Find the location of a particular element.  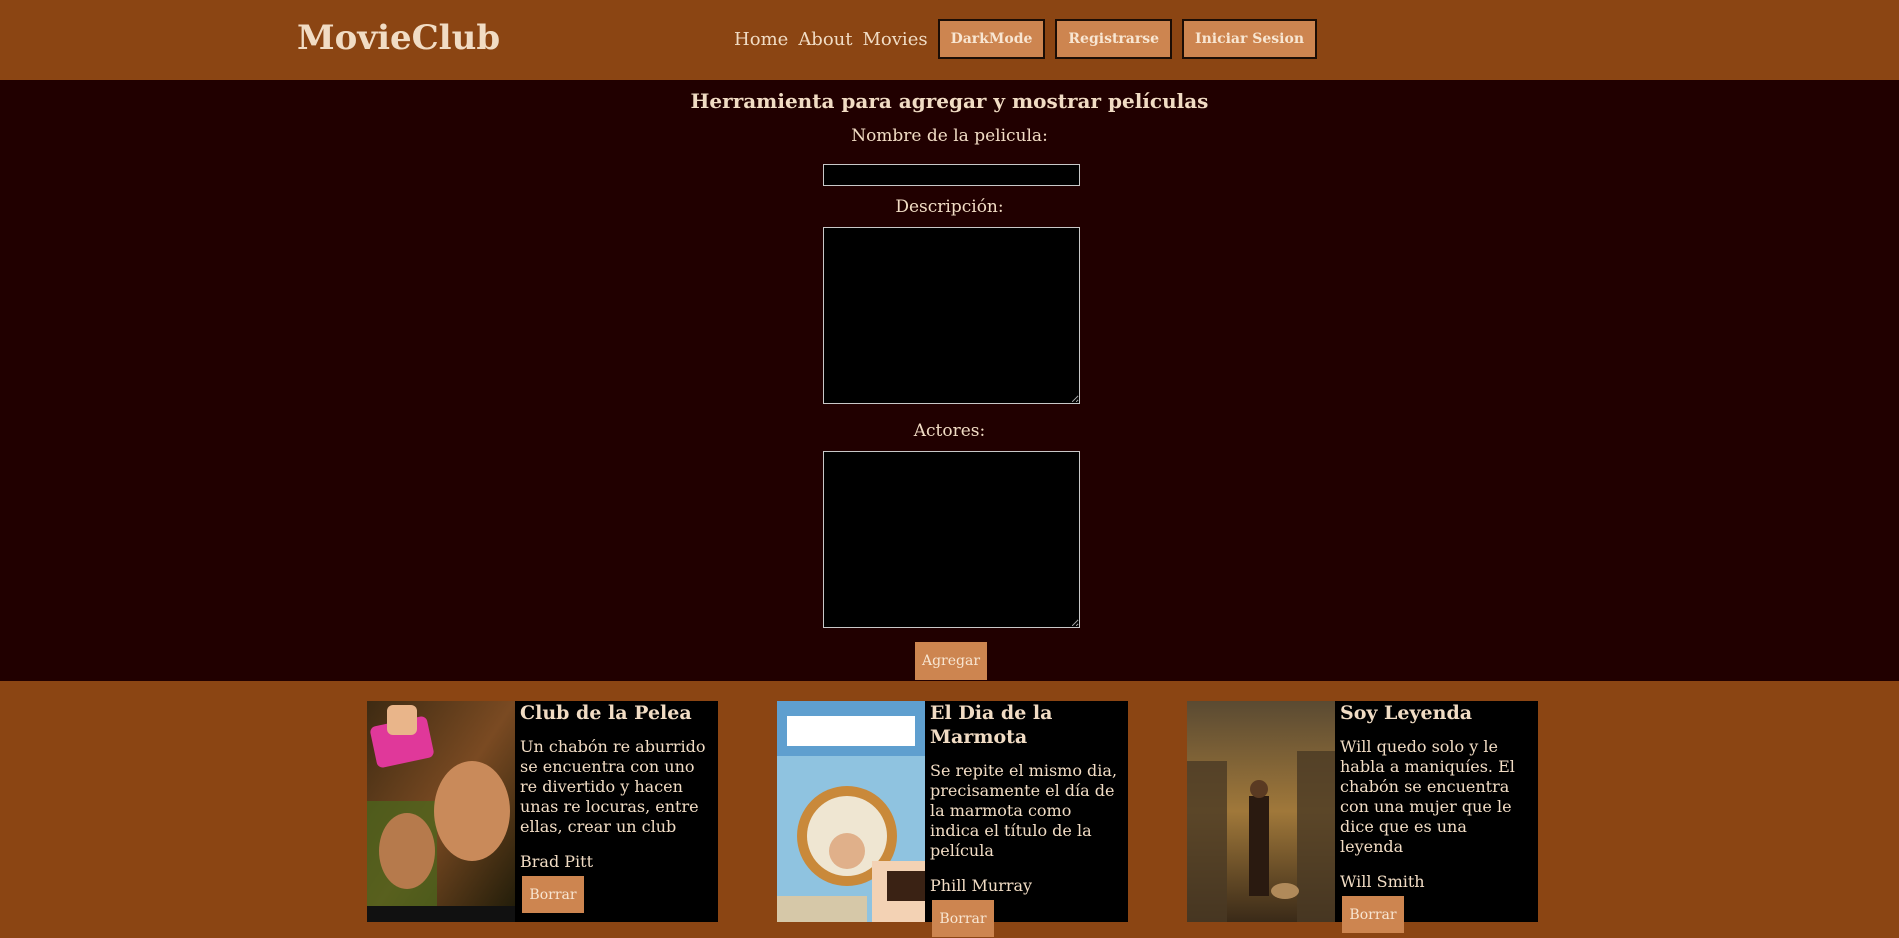

groundhog-day-poster-icon is located at coordinates (851, 811).